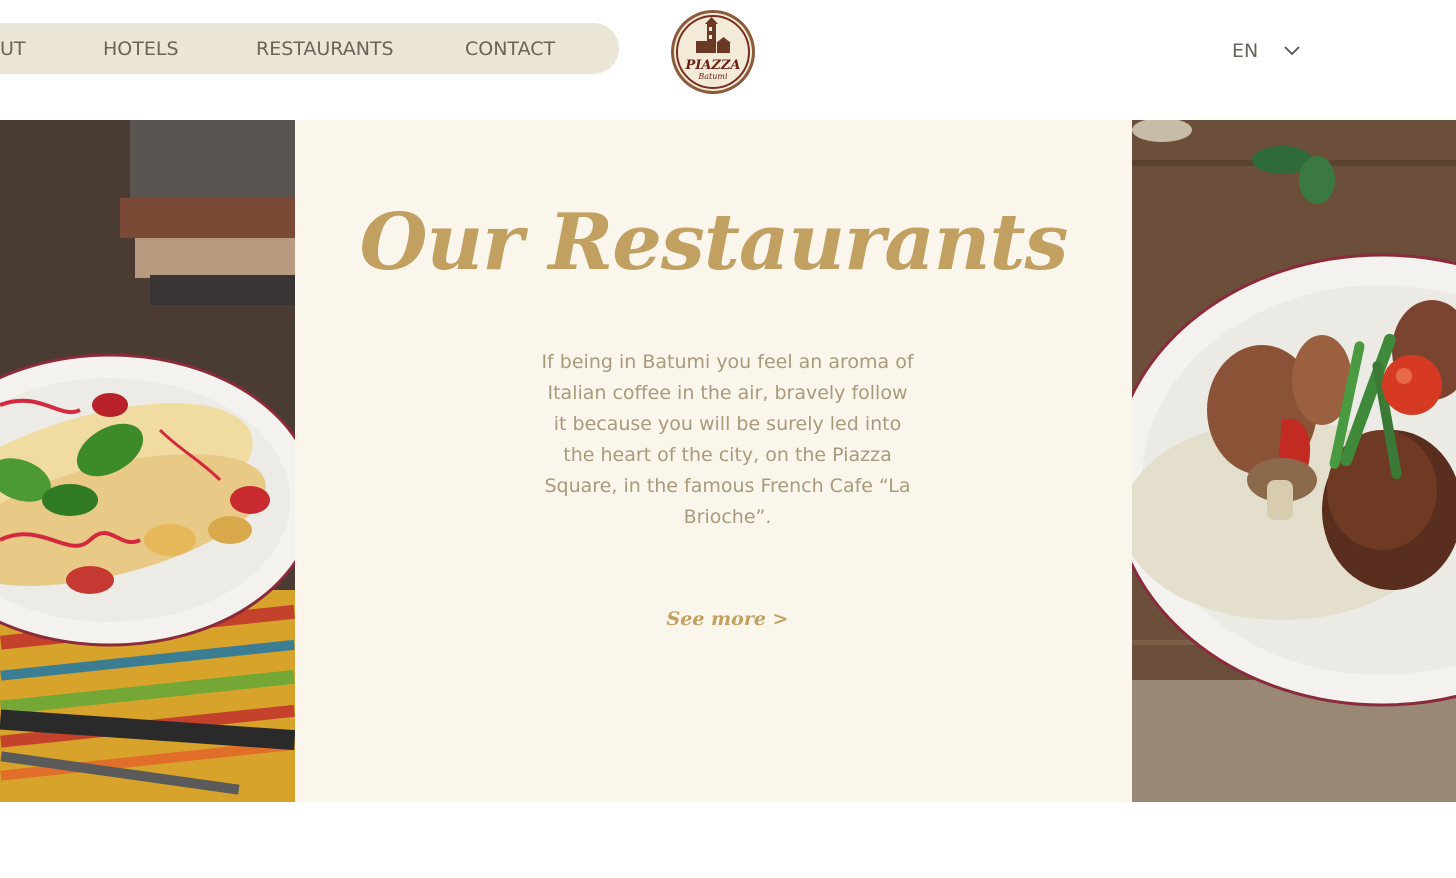  What do you see at coordinates (325, 49) in the screenshot?
I see `nav-item-restaurants: RESTAURANTS` at bounding box center [325, 49].